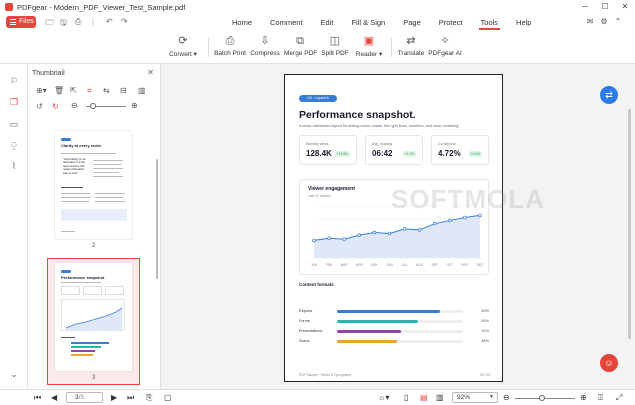 The height and width of the screenshot is (405, 635). I want to click on chevron-down-icon: ▾, so click(380, 54).